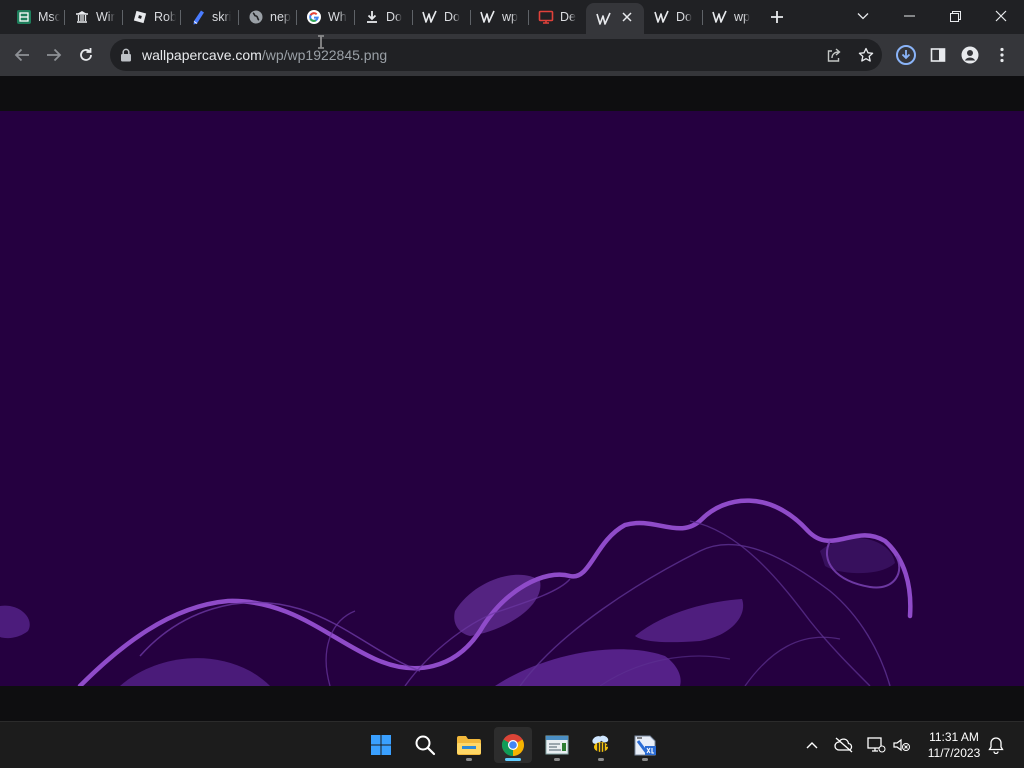 The height and width of the screenshot is (768, 1024). I want to click on plus-icon, so click(777, 17).